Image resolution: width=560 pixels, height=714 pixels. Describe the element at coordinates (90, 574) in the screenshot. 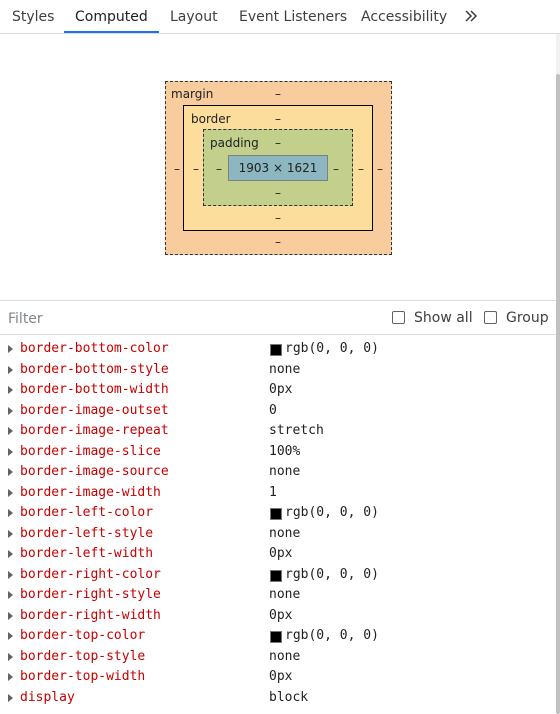

I see `property-name: border-right-color` at that location.